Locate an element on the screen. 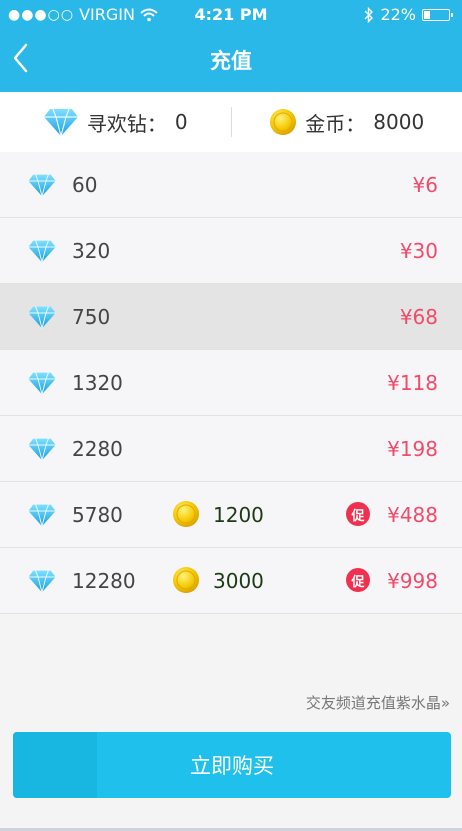  battery-icon is located at coordinates (437, 14).